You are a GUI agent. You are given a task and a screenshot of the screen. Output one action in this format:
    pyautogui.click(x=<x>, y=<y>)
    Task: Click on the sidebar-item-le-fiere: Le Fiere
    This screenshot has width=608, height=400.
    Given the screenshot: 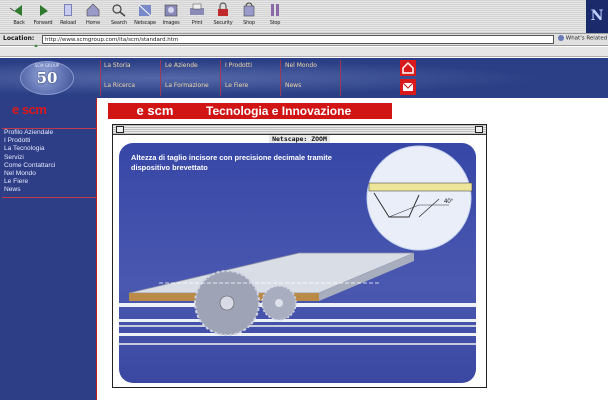 What is the action you would take?
    pyautogui.click(x=49, y=182)
    